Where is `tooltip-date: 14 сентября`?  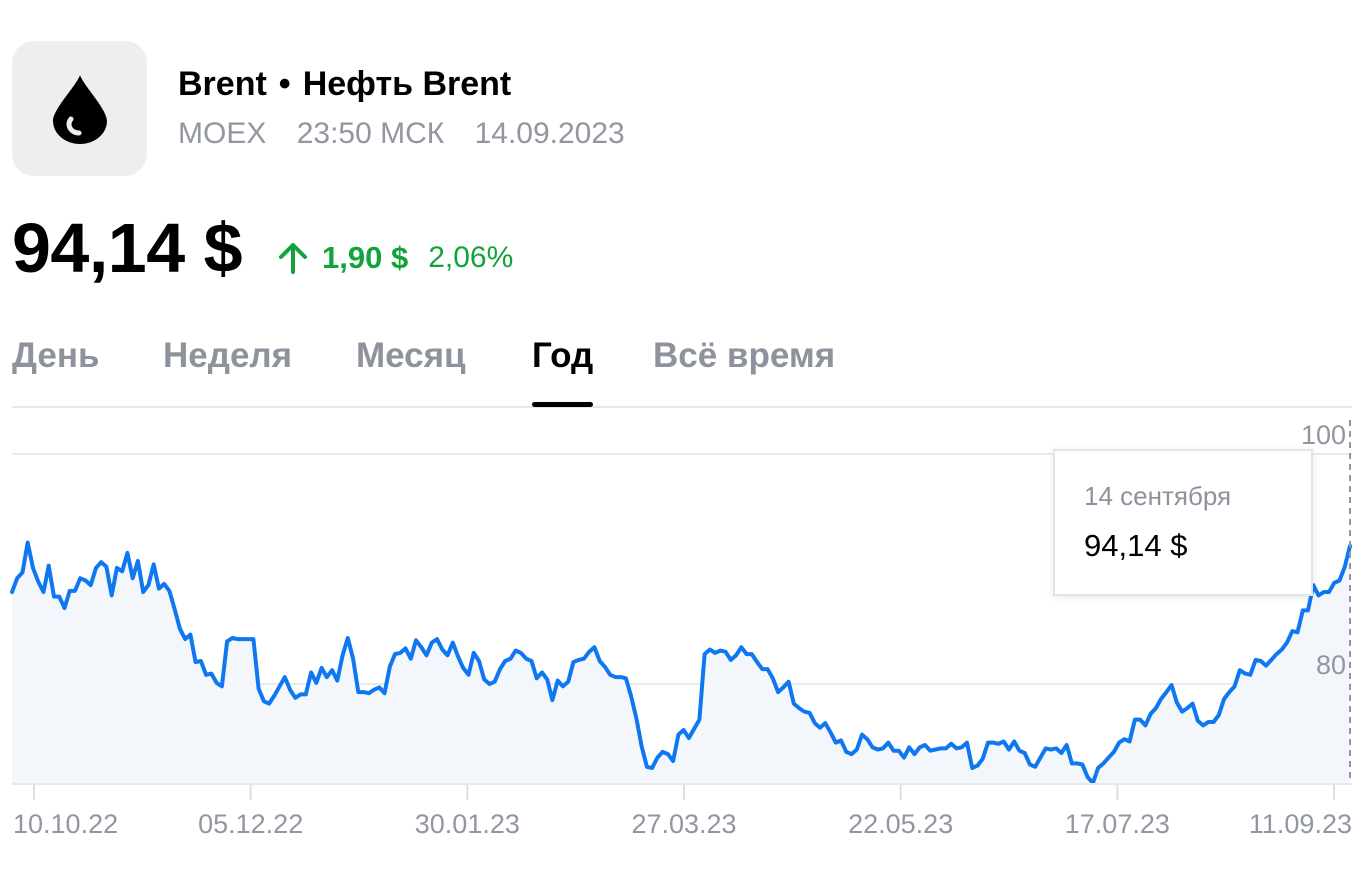
tooltip-date: 14 сентября is located at coordinates (1158, 496).